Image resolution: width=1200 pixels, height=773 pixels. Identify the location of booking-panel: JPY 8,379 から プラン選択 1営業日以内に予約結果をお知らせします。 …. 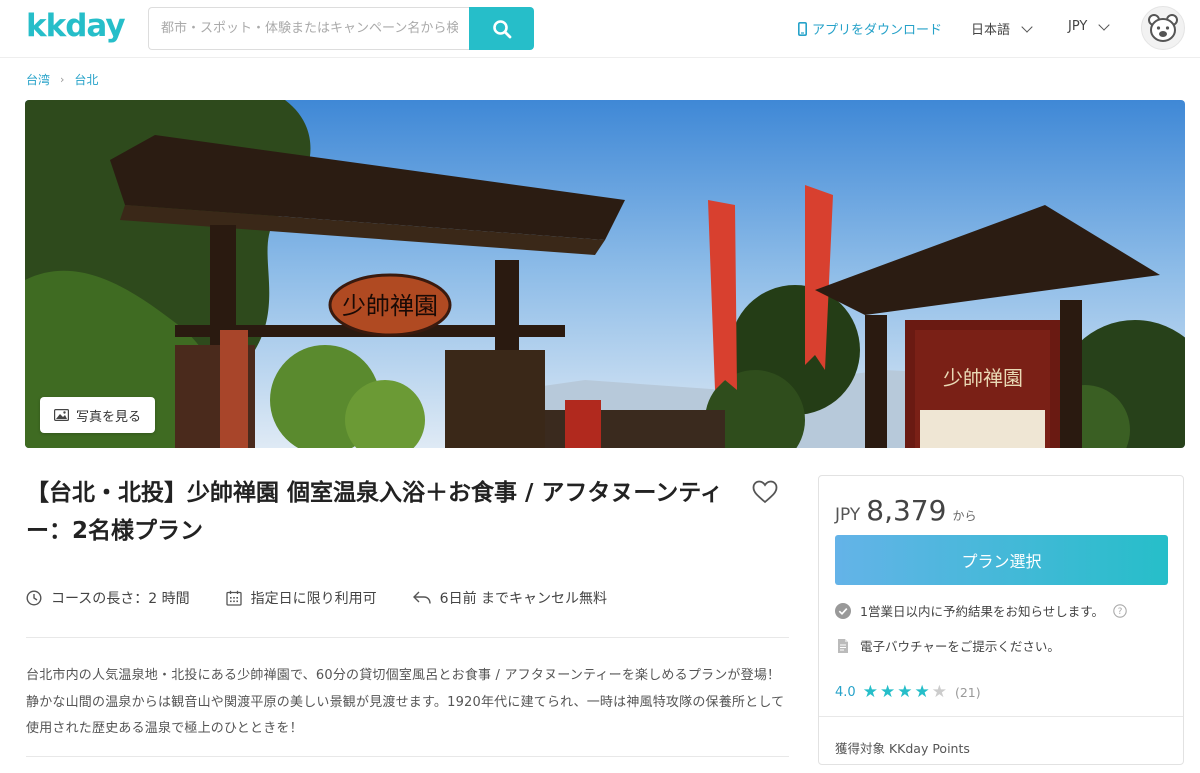
(1001, 620).